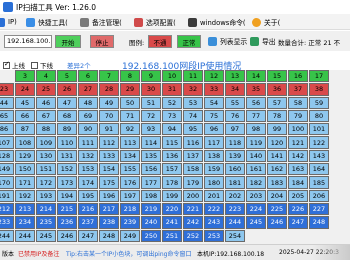 Image resolution: width=350 pixels, height=260 pixels. I want to click on ip-cell: 51, so click(151, 102).